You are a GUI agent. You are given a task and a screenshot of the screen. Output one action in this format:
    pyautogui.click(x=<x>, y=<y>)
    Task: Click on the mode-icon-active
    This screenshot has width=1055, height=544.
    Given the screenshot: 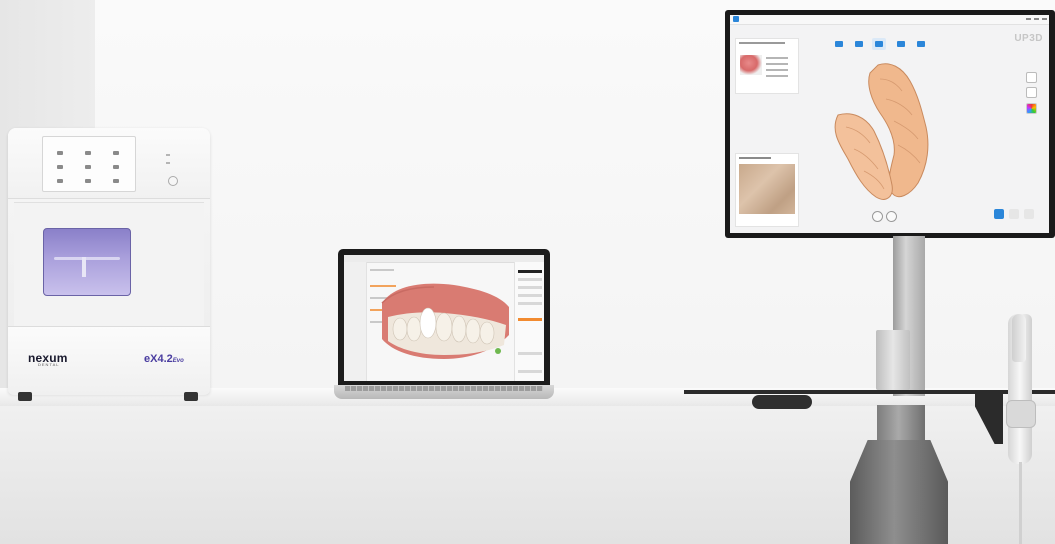 What is the action you would take?
    pyautogui.click(x=999, y=214)
    